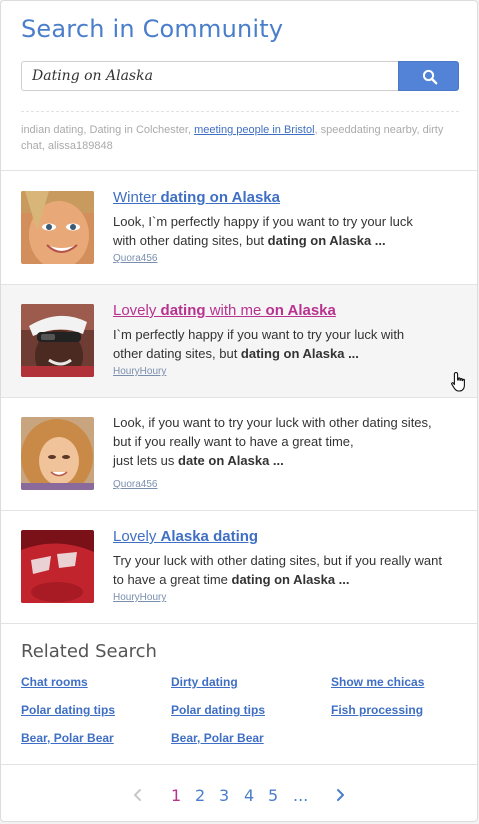  I want to click on snippet-text: with other dating sites, but, so click(190, 240).